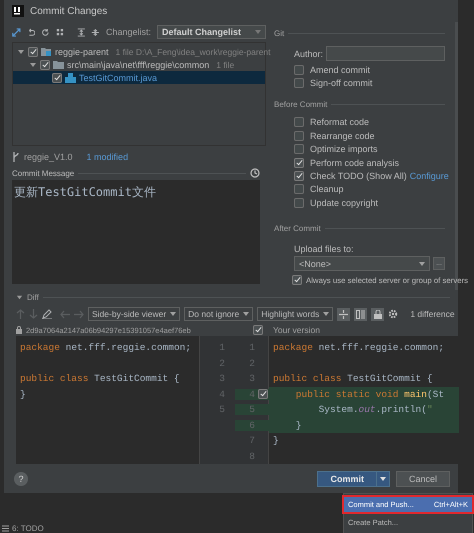 The height and width of the screenshot is (533, 474). Describe the element at coordinates (107, 400) in the screenshot. I see `left-code-editor: package net.fff.reggie.common; public class TestGitCommit { }` at that location.